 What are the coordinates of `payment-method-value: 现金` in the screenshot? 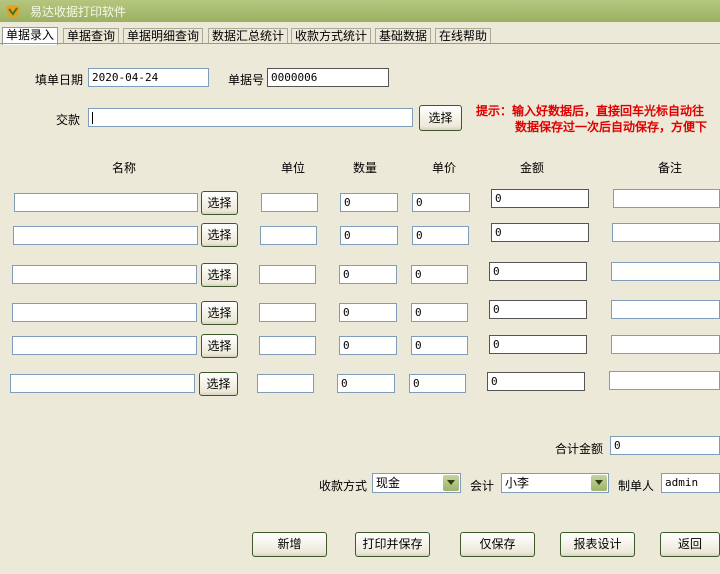 It's located at (388, 483).